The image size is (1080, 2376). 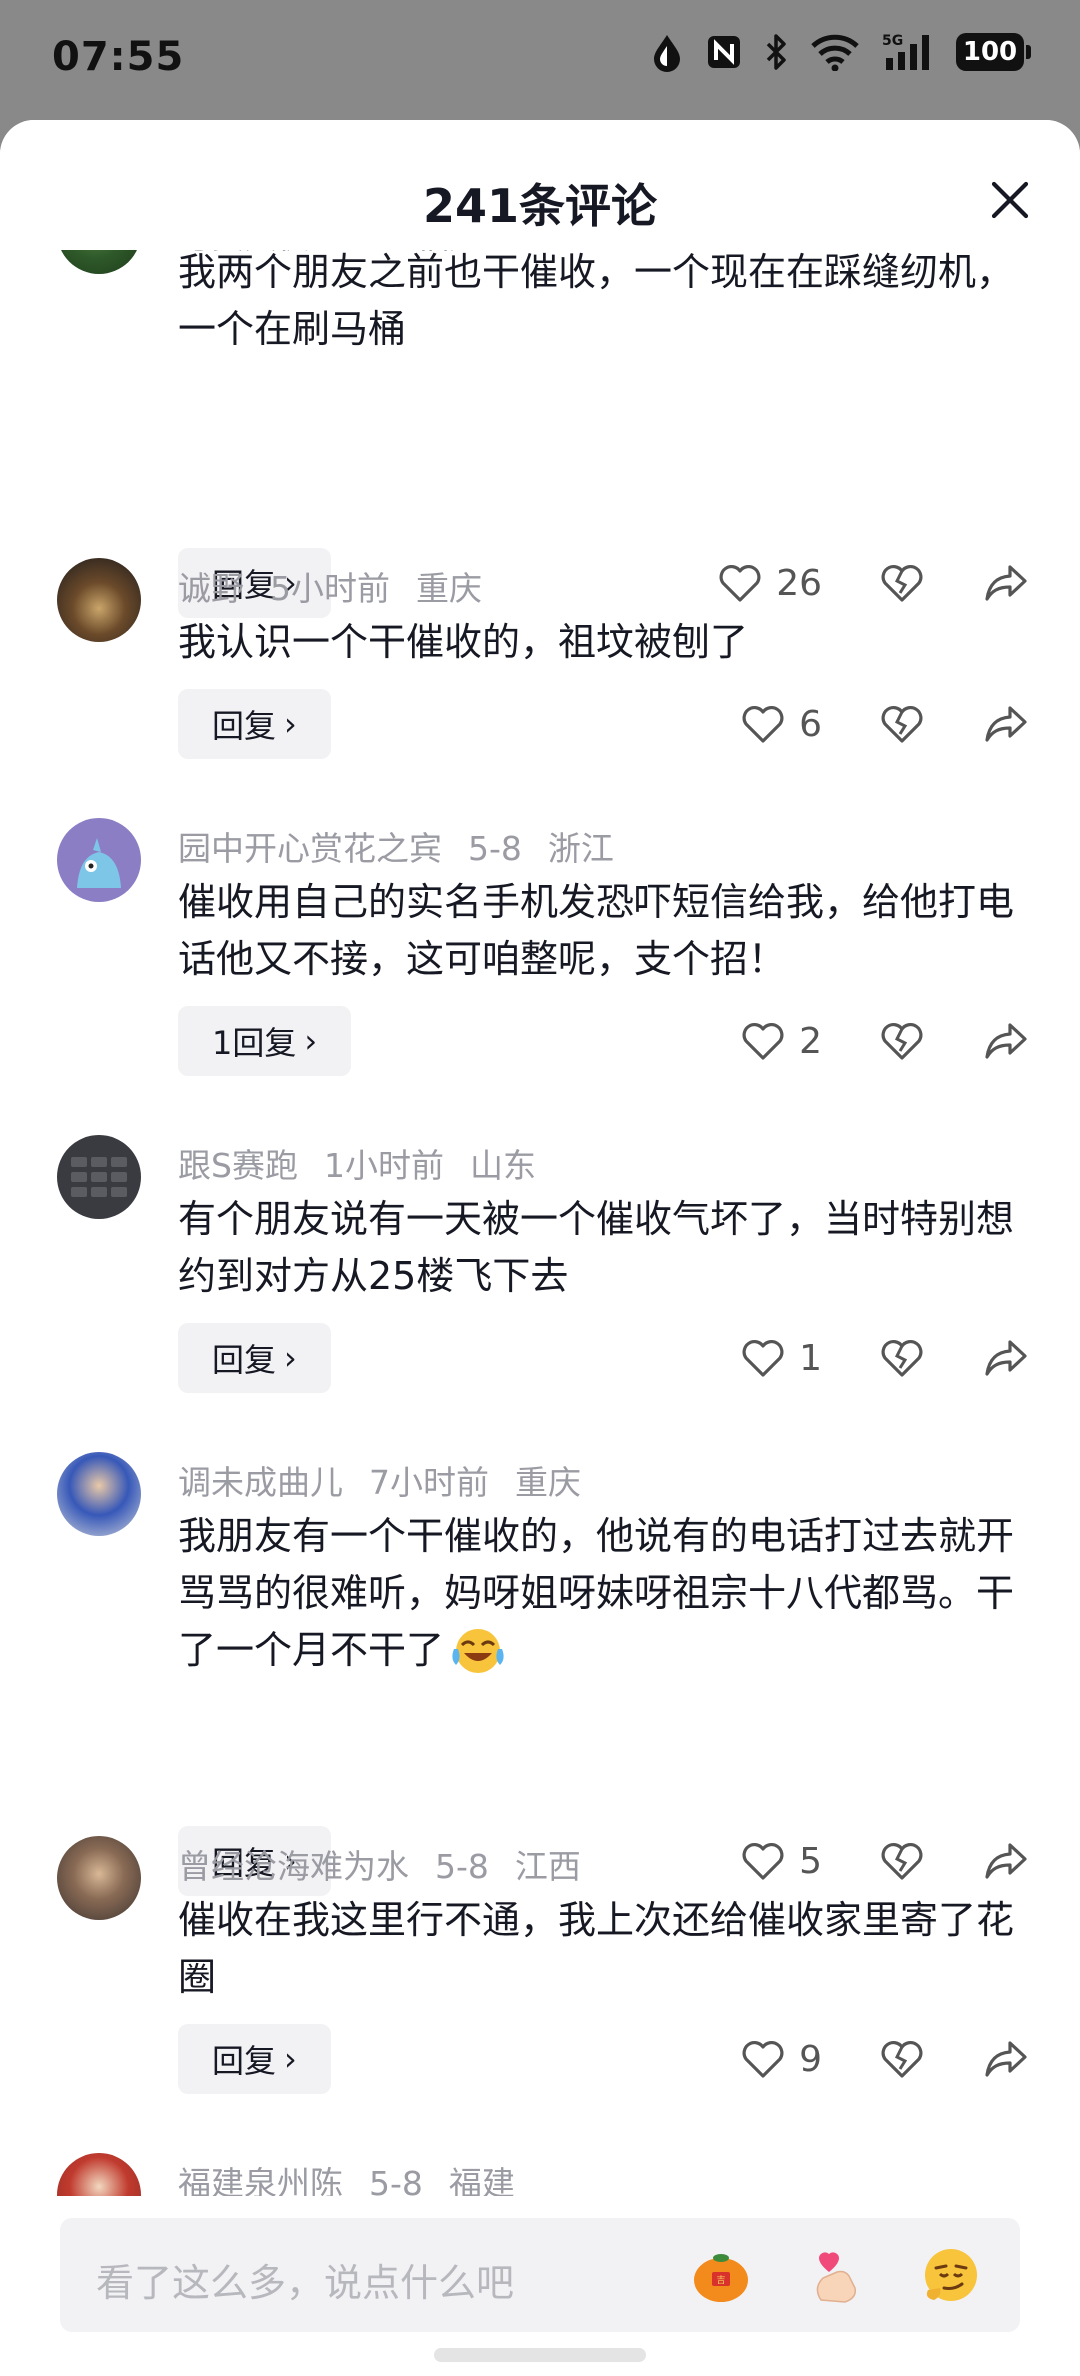 What do you see at coordinates (810, 2059) in the screenshot?
I see `like-count: 9` at bounding box center [810, 2059].